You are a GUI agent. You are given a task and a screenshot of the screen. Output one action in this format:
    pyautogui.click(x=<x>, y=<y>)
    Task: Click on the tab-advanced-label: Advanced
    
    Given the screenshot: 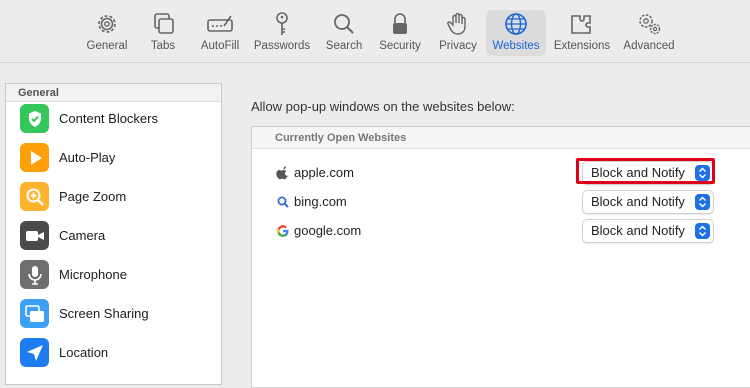 What is the action you would take?
    pyautogui.click(x=649, y=46)
    